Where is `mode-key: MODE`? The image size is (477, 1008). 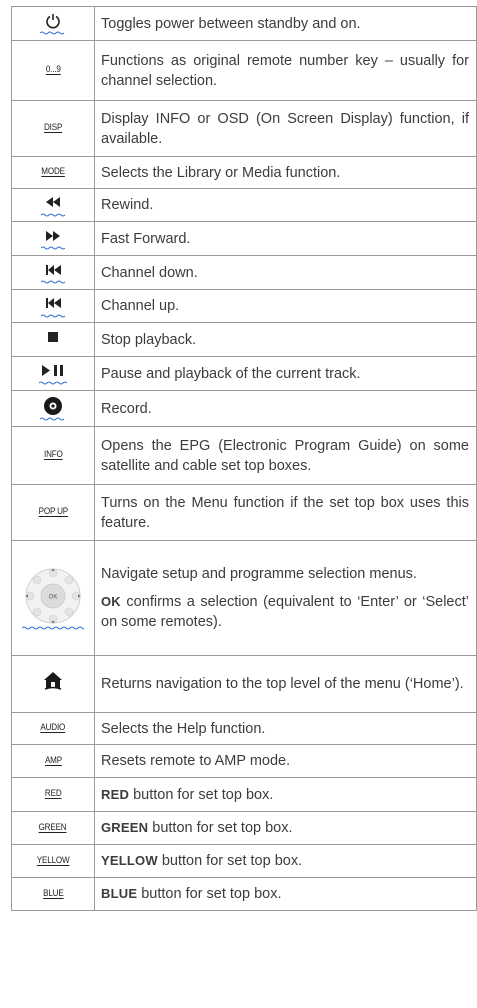 mode-key: MODE is located at coordinates (53, 171).